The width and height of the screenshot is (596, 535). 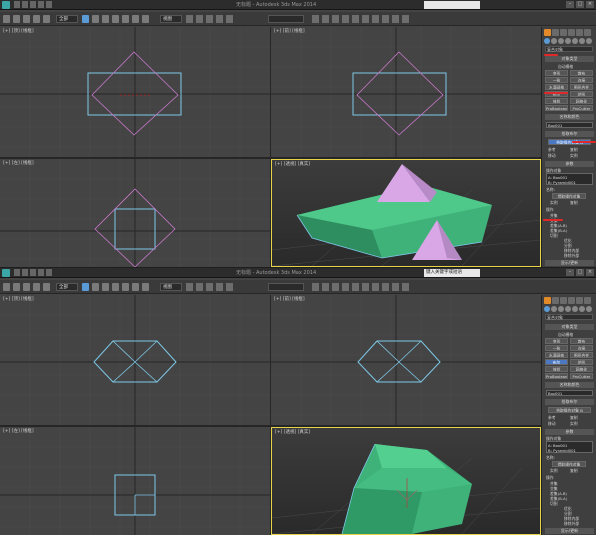 I want to click on extract-option-instance: 实例, so click(x=554, y=471).